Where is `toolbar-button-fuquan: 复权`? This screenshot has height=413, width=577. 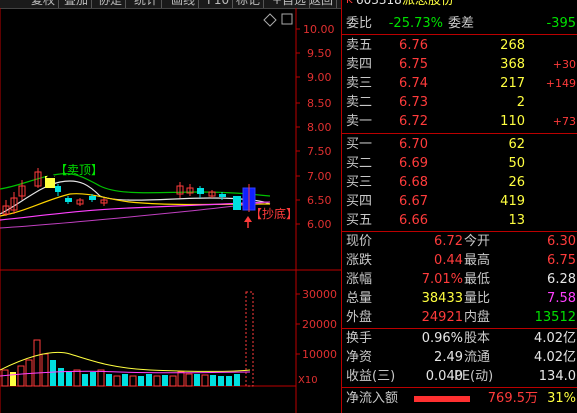
toolbar-button-fuquan: 复权 is located at coordinates (44, 4).